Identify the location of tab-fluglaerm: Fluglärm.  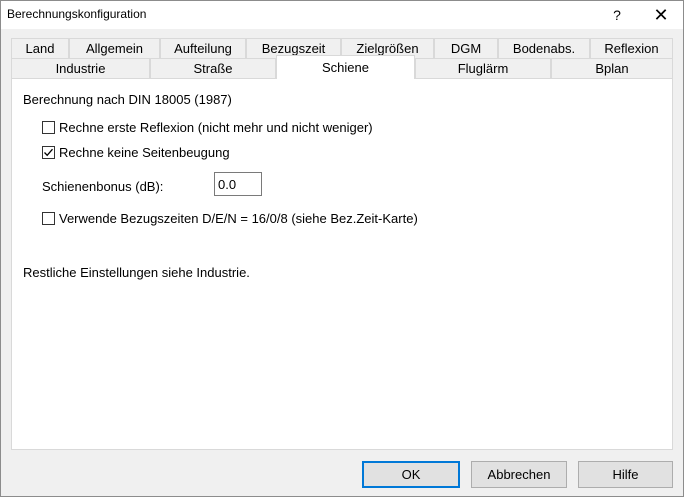
(483, 68).